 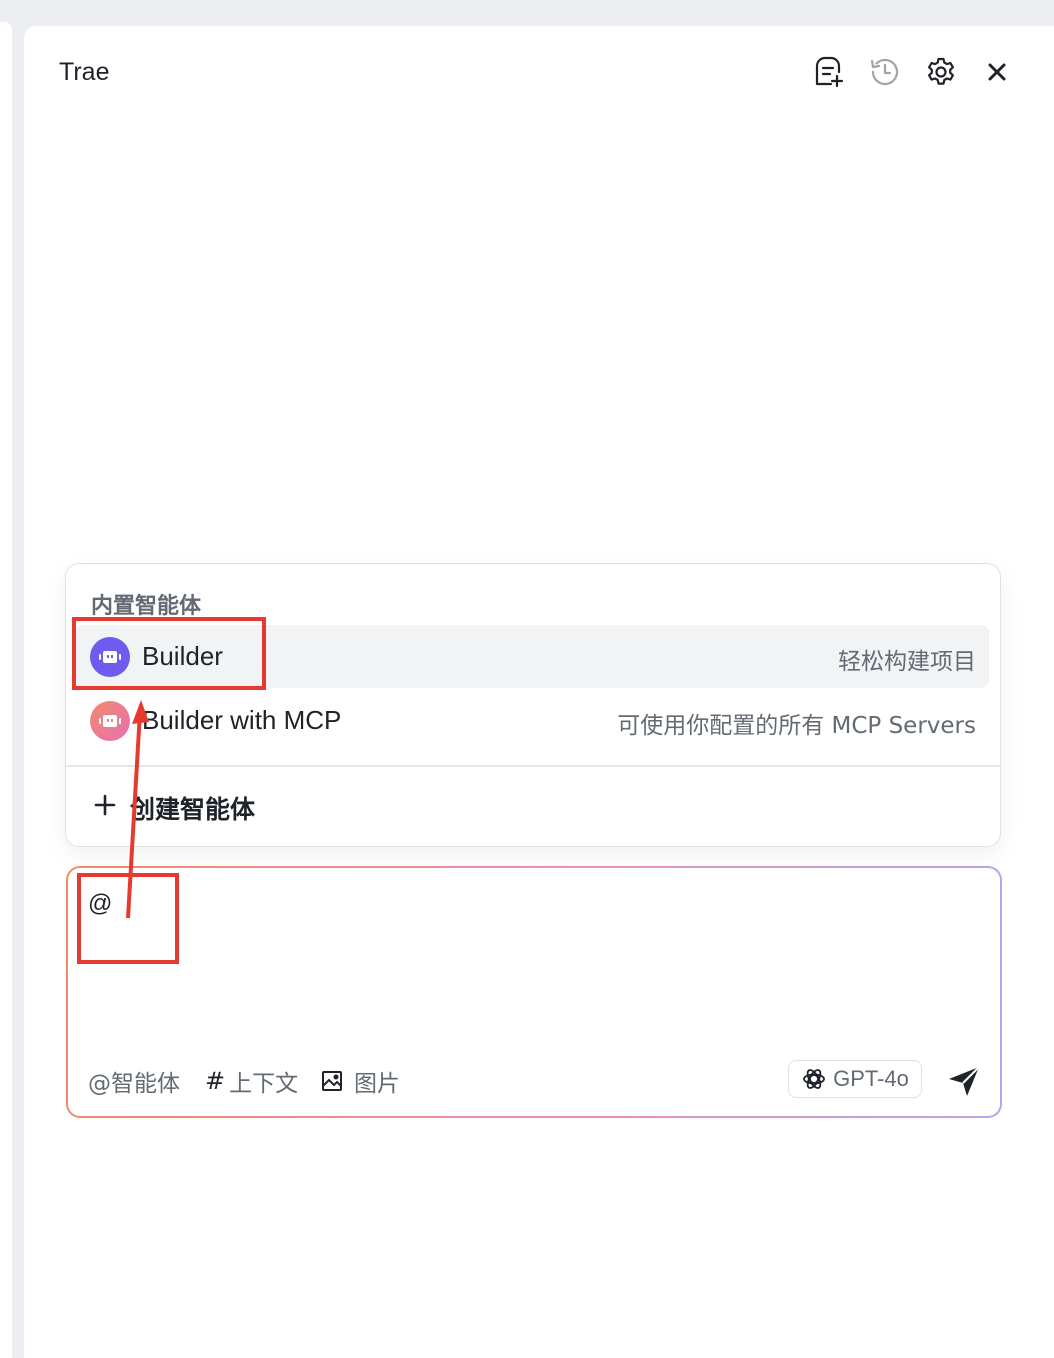 What do you see at coordinates (105, 807) in the screenshot?
I see `plus-icon` at bounding box center [105, 807].